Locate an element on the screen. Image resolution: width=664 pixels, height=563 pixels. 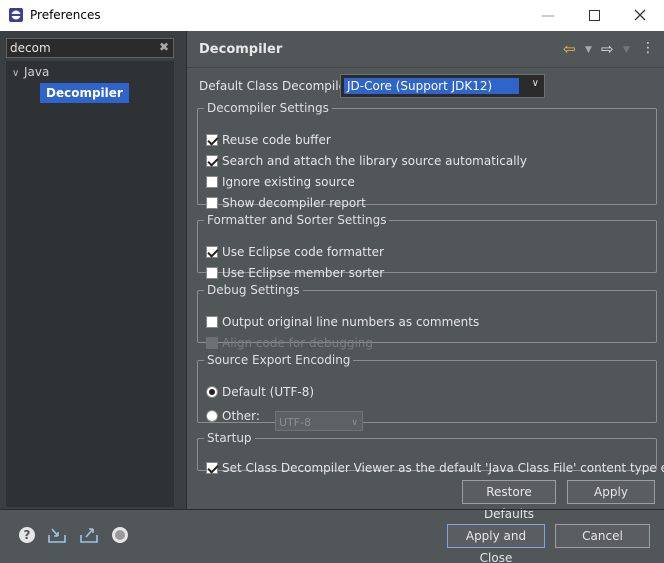
option-label: Reuse code buffer is located at coordinates (276, 140).